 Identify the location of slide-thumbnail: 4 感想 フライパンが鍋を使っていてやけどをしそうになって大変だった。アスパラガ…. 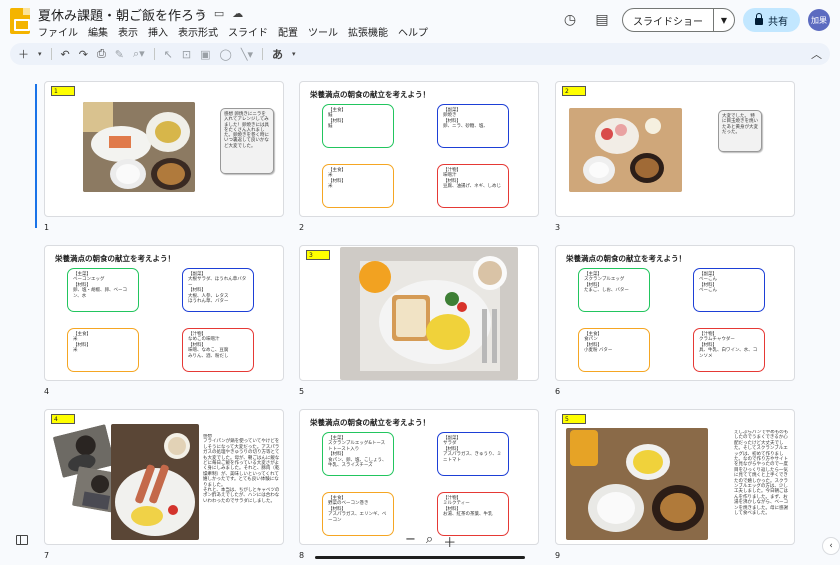
(164, 477).